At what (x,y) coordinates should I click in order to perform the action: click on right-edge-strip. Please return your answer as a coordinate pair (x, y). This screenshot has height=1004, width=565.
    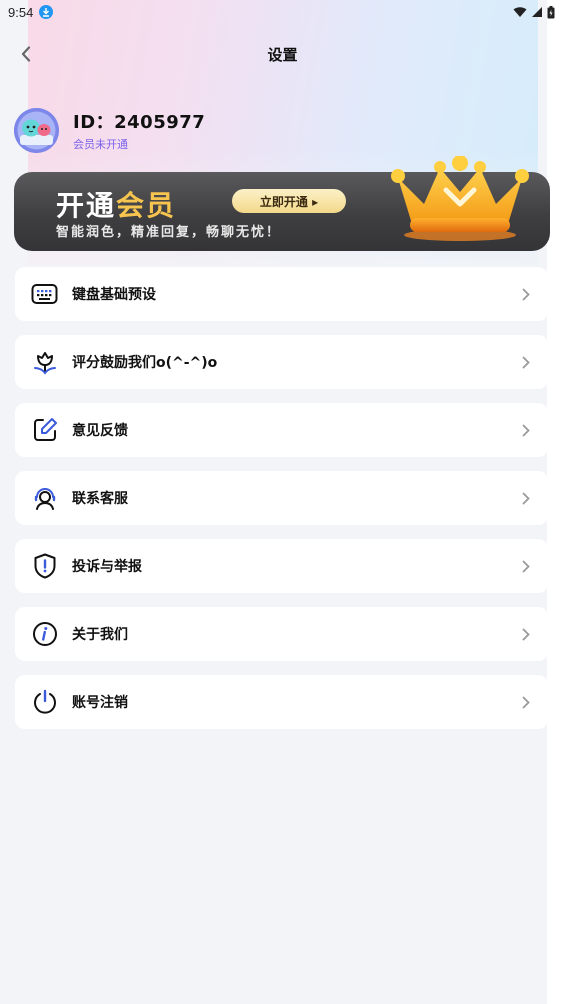
    Looking at the image, I should click on (556, 502).